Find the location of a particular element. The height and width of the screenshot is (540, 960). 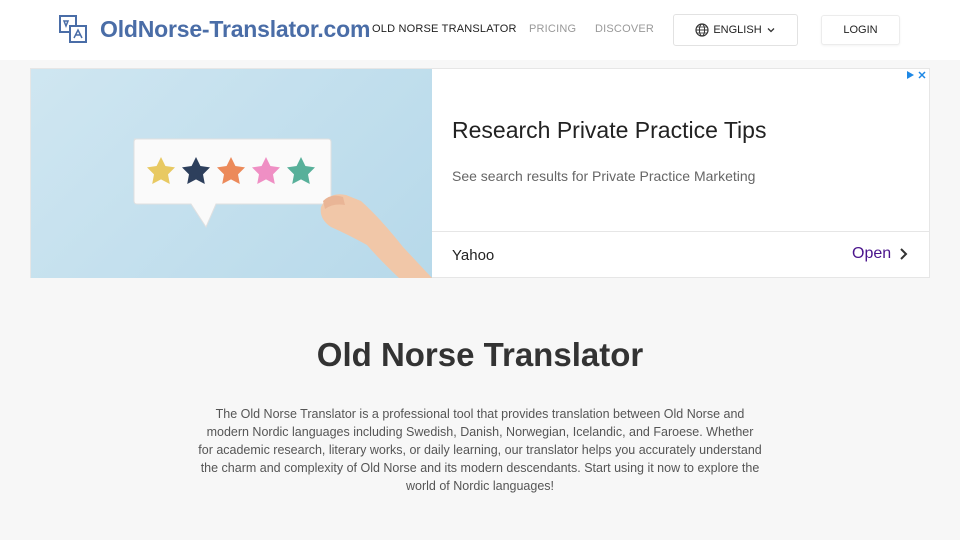

site-logo: OldNorse-Translator.com is located at coordinates (214, 29).